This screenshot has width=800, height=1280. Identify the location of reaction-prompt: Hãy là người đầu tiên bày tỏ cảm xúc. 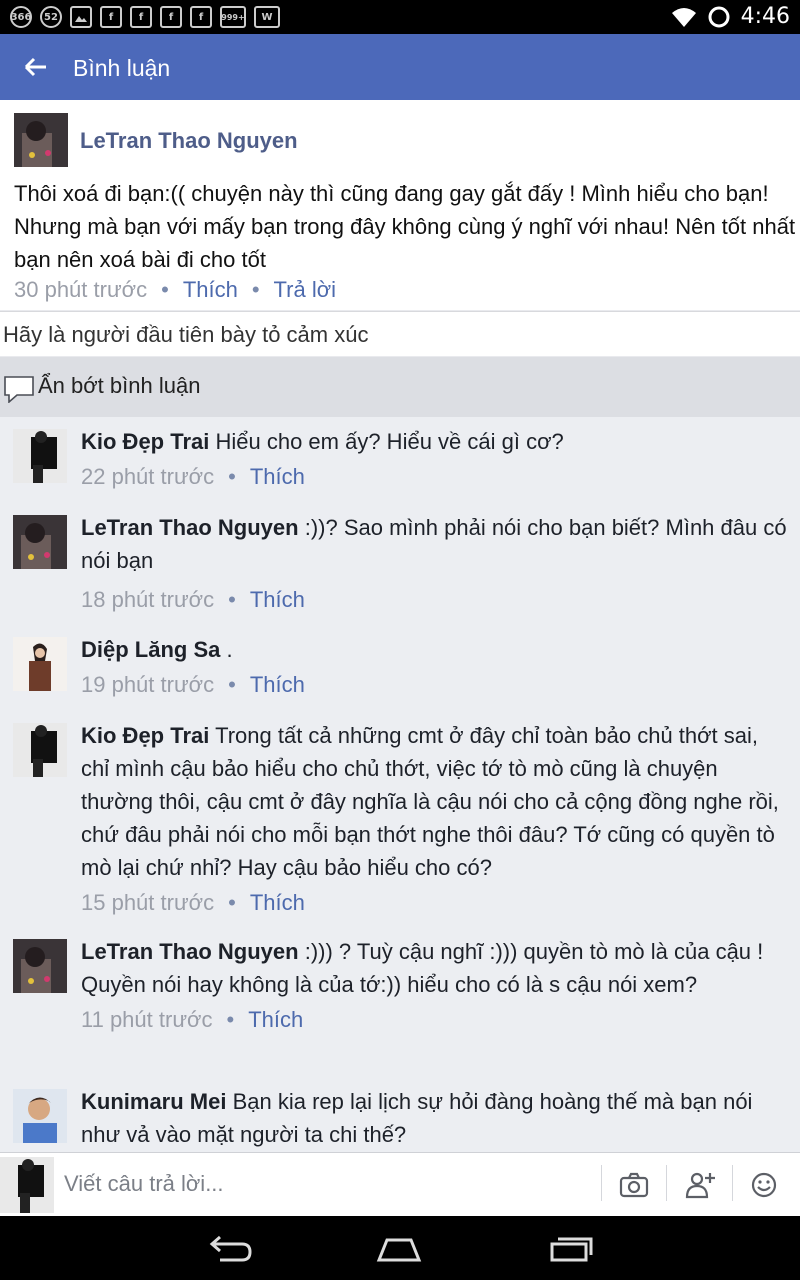
(400, 333).